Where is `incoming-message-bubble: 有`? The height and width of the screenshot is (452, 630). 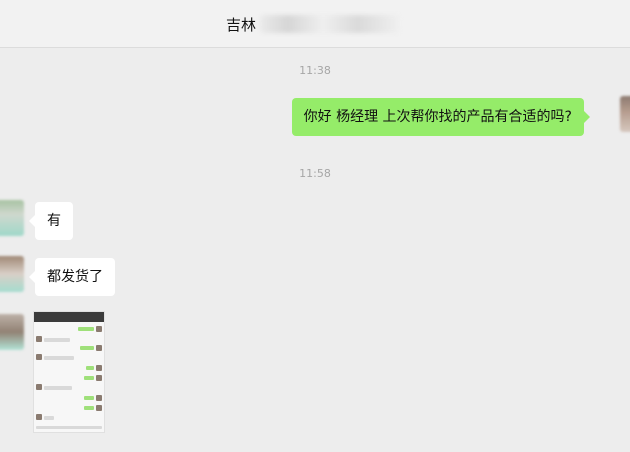
incoming-message-bubble: 有 is located at coordinates (51, 221).